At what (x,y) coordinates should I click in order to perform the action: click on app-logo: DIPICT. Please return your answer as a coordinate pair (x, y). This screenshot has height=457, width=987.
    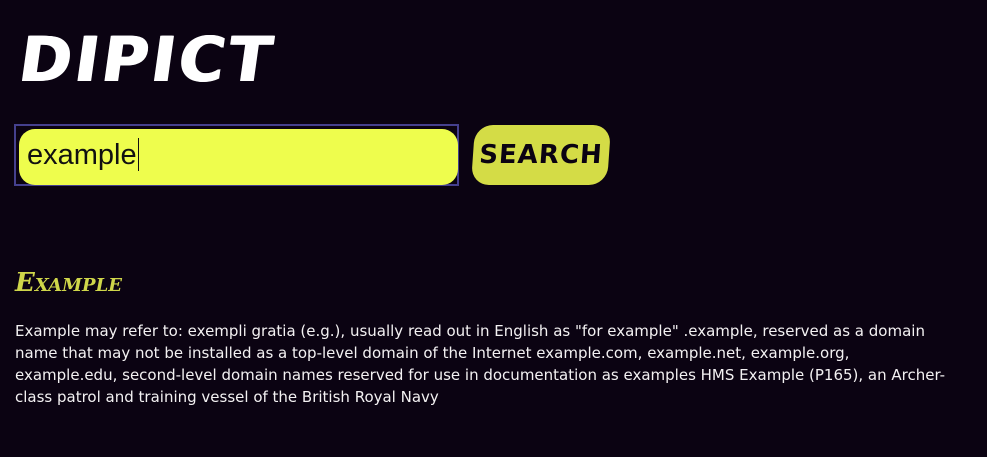
    Looking at the image, I should click on (148, 59).